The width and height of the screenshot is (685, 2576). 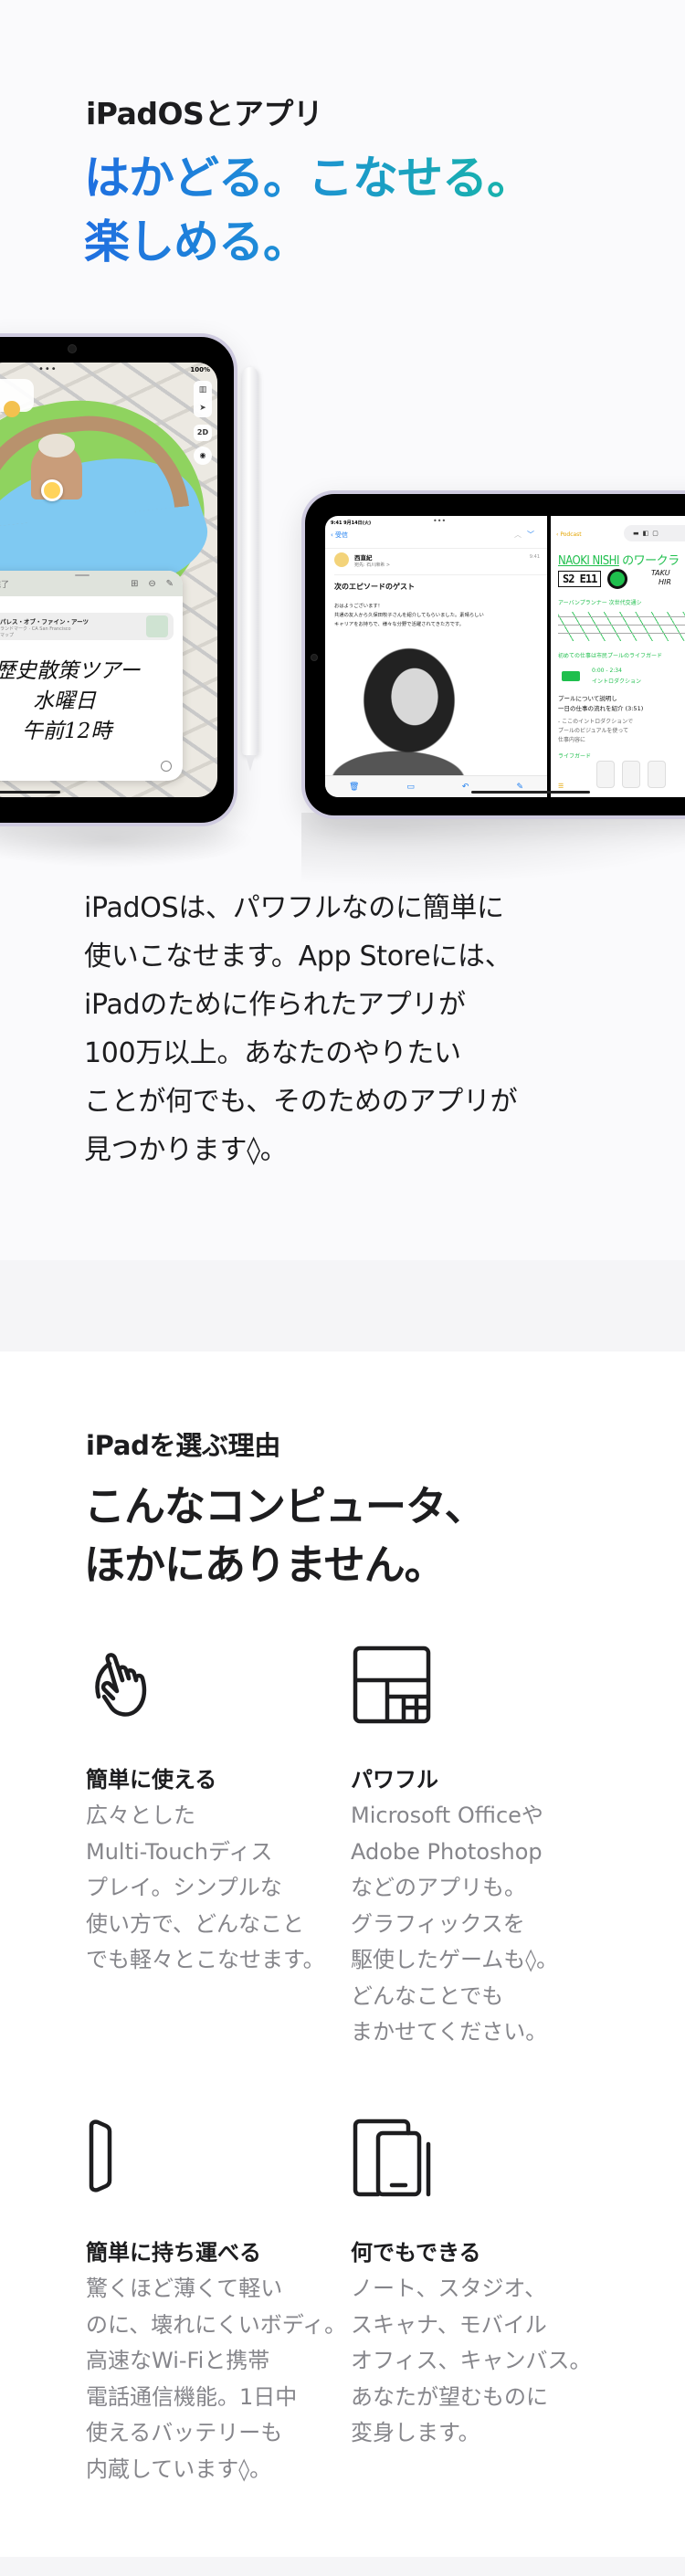 I want to click on device-shadow, so click(x=493, y=849).